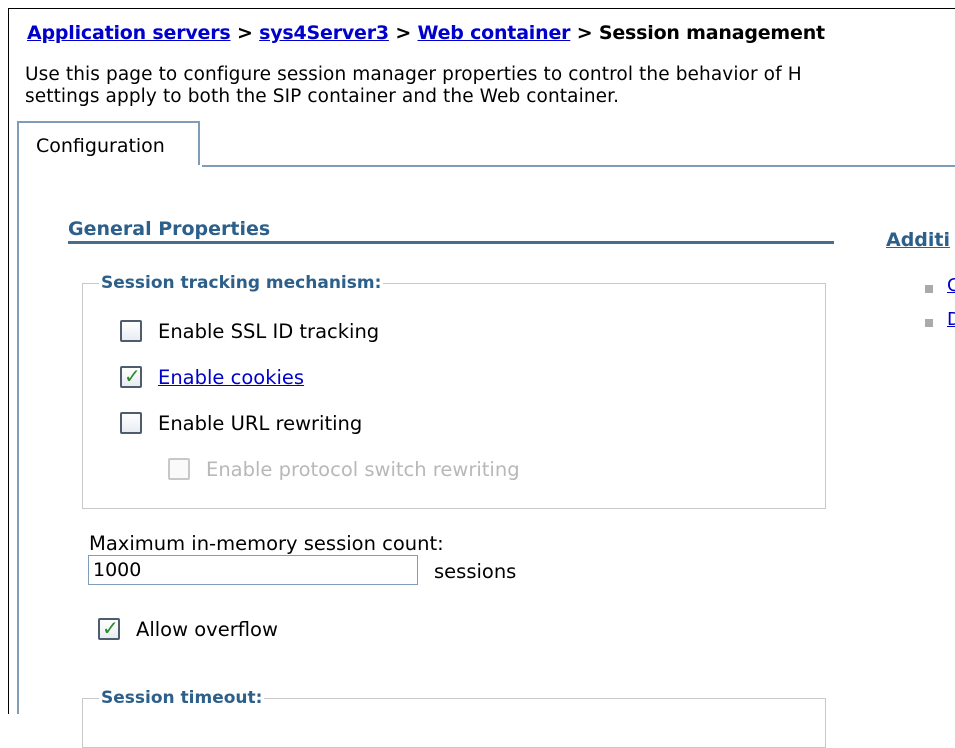  I want to click on tab-configuration: Configuration, so click(108, 143).